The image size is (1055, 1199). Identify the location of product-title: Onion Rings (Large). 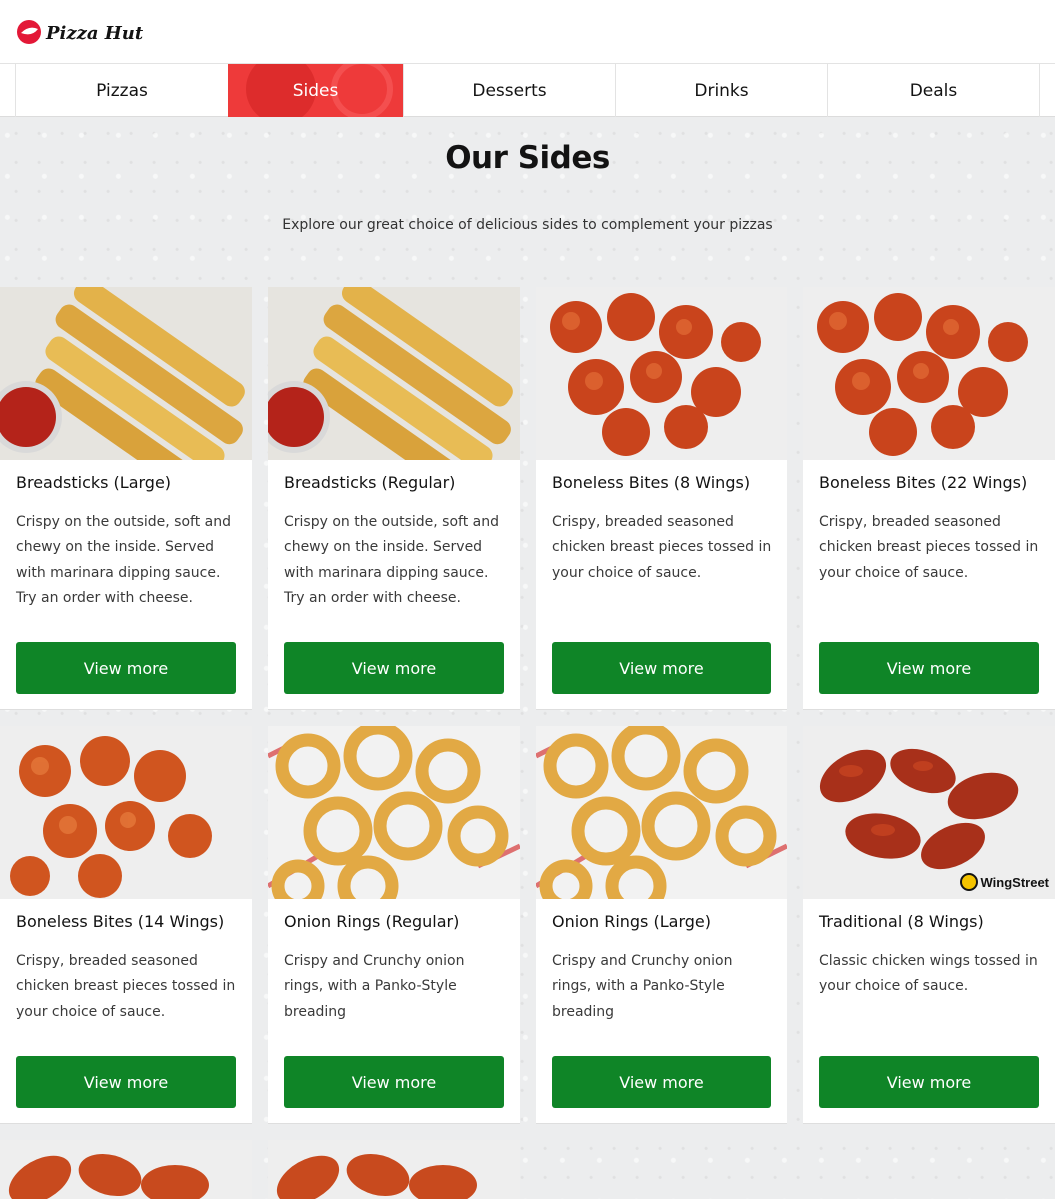
(631, 921).